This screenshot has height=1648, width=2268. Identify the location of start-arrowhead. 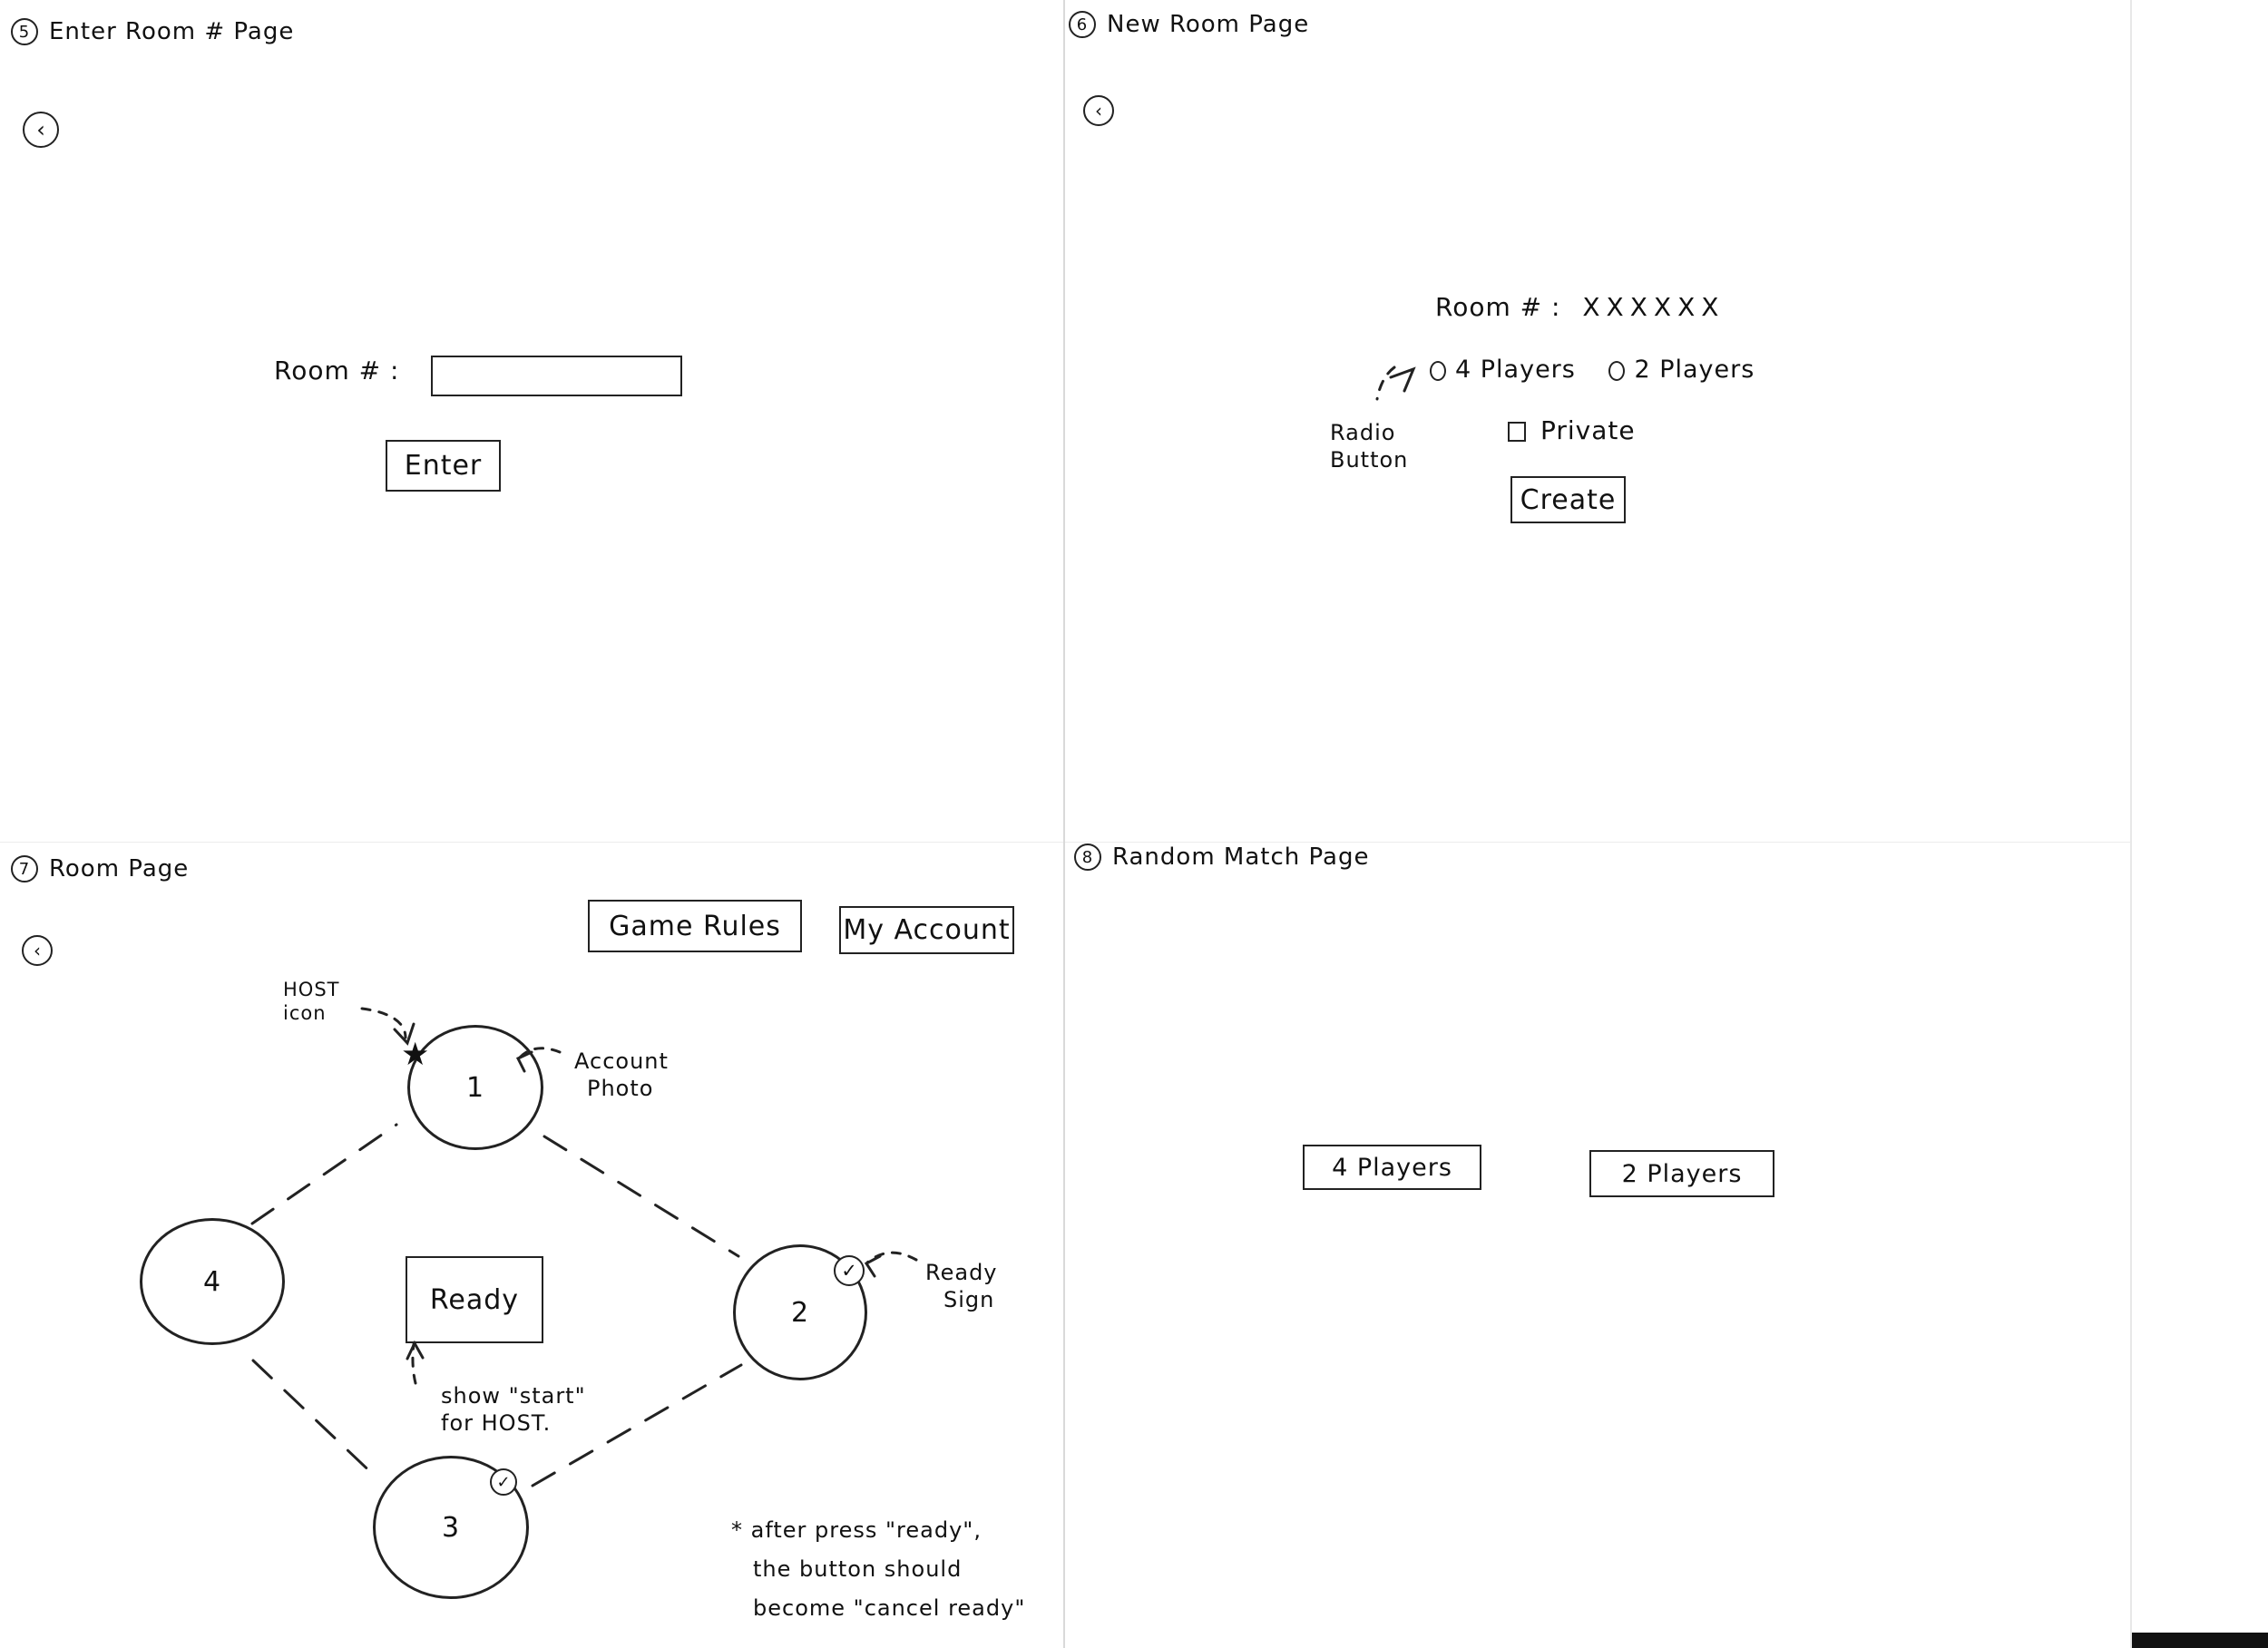
(415, 1350).